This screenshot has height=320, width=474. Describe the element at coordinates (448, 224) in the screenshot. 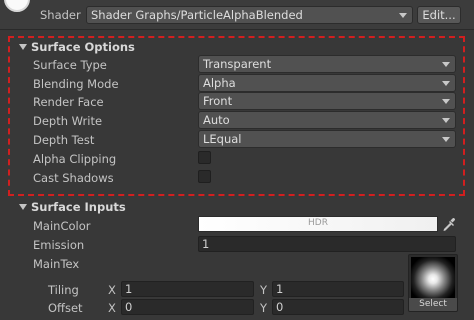

I see `eyedropper-icon` at that location.